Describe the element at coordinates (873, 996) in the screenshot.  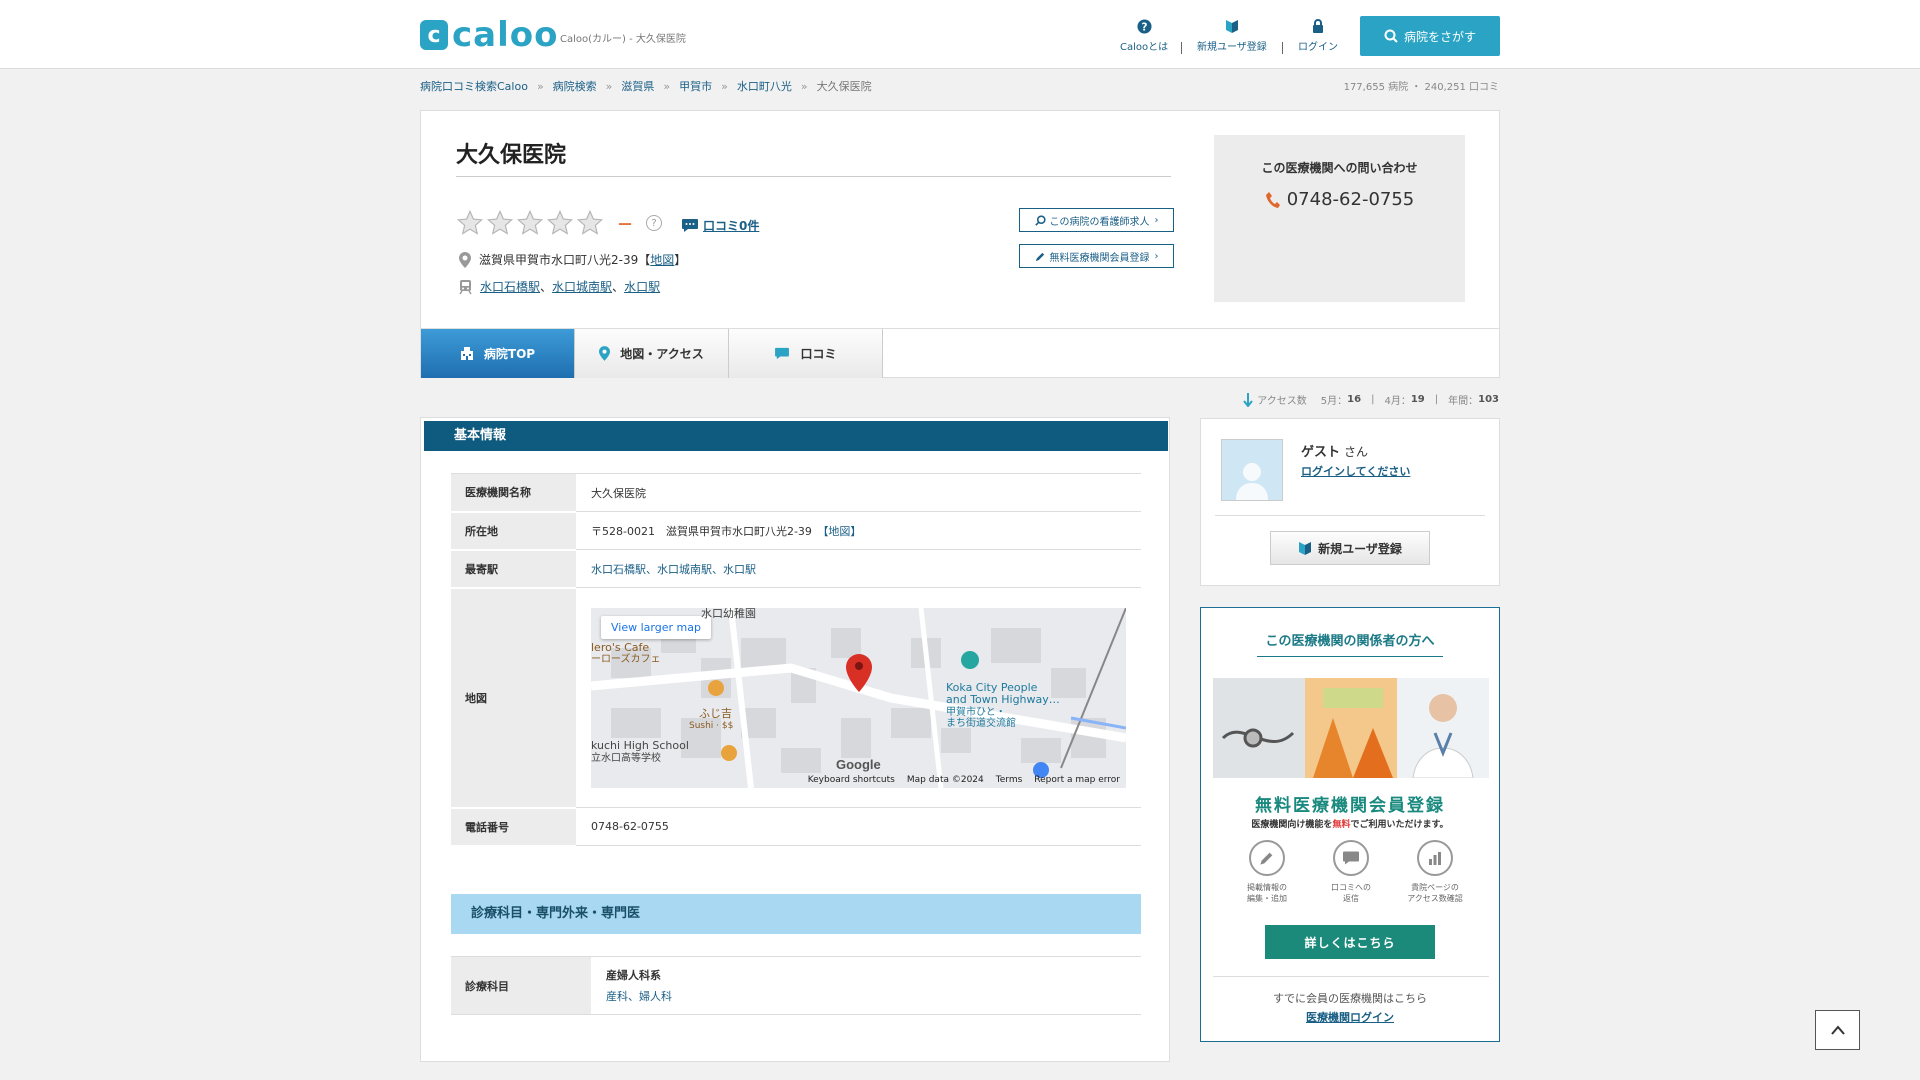
I see `department-items: 産科、婦人科` at that location.